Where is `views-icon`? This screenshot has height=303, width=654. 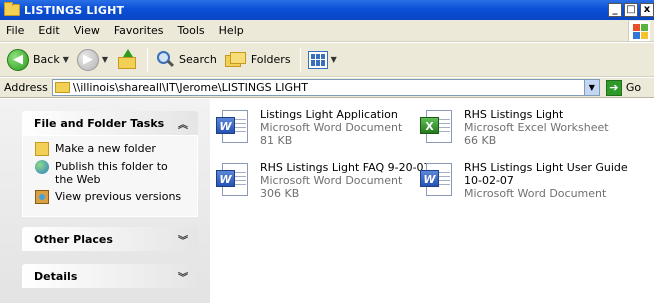
views-icon is located at coordinates (317, 59).